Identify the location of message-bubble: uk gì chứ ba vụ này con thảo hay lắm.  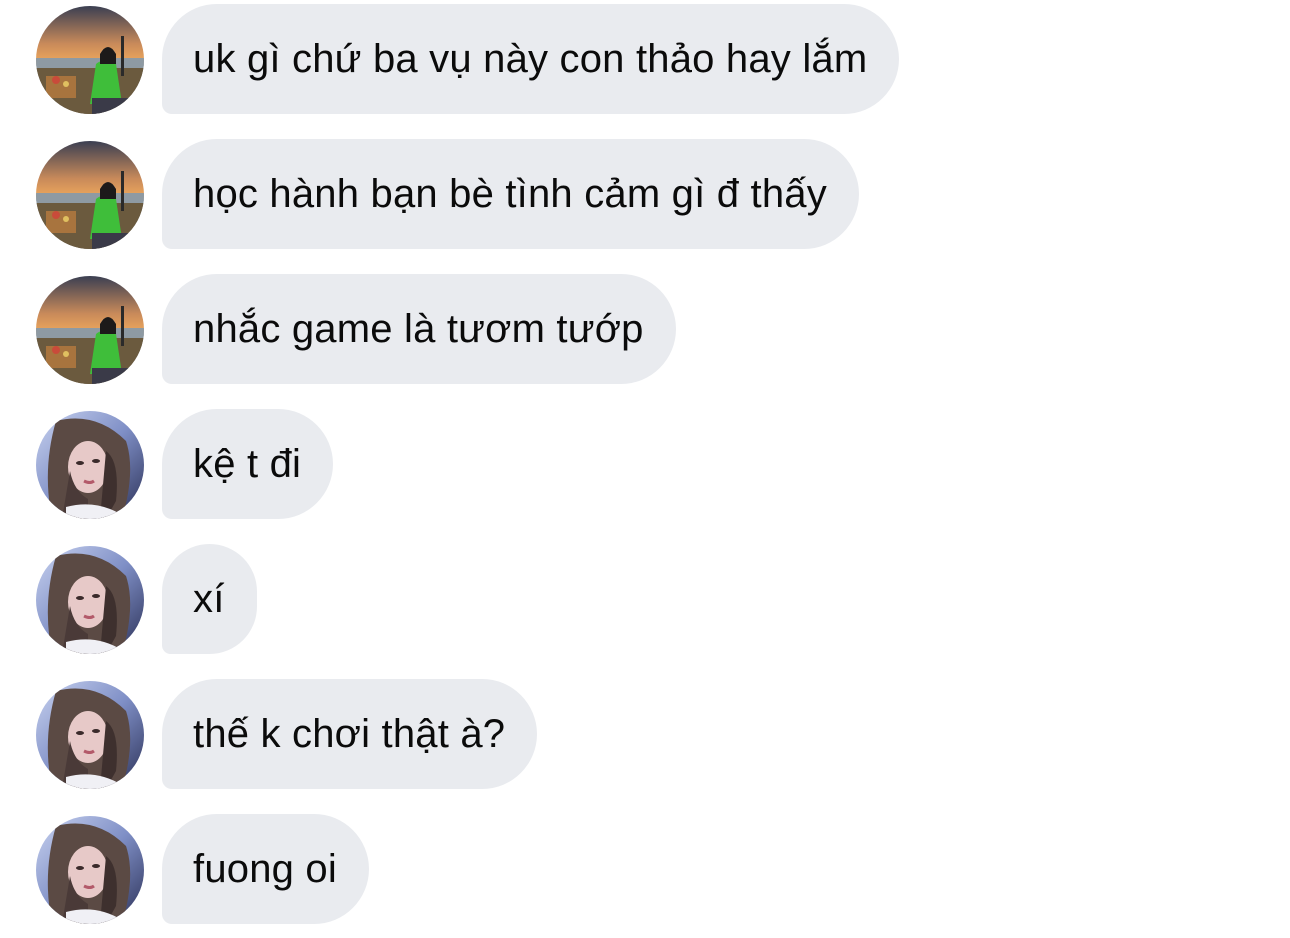
(531, 59).